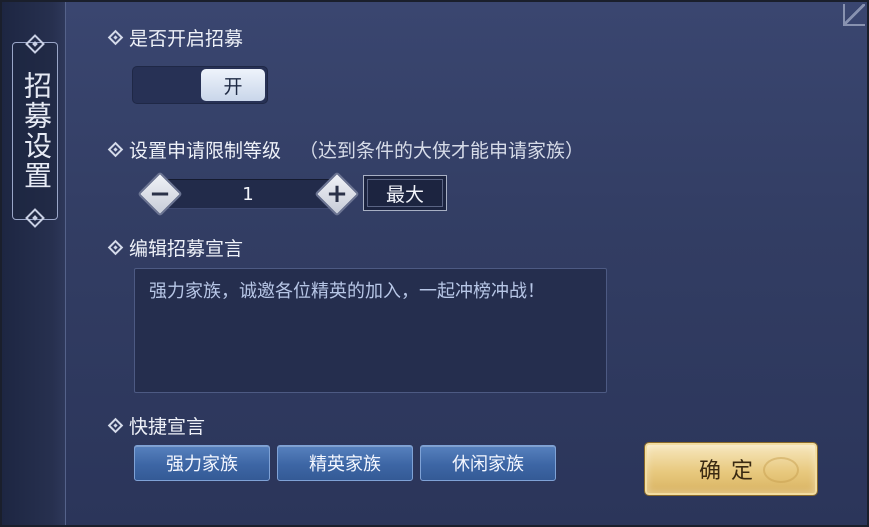 The height and width of the screenshot is (527, 869). Describe the element at coordinates (35, 218) in the screenshot. I see `bottom-ornament-icon` at that location.